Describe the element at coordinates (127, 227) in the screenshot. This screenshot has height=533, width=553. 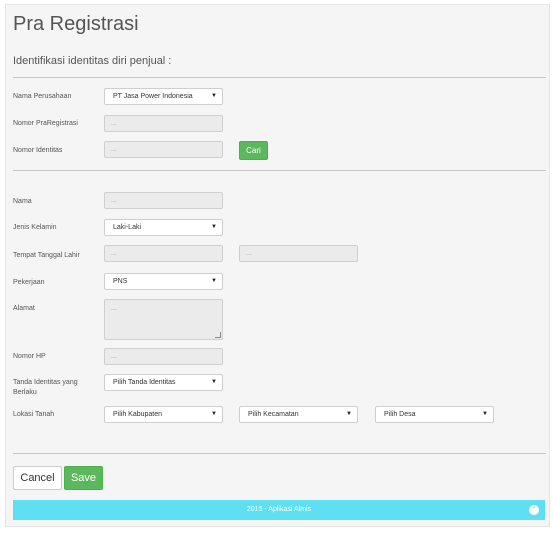
I see `jenis-kelamin-value: Laki-Laki` at that location.